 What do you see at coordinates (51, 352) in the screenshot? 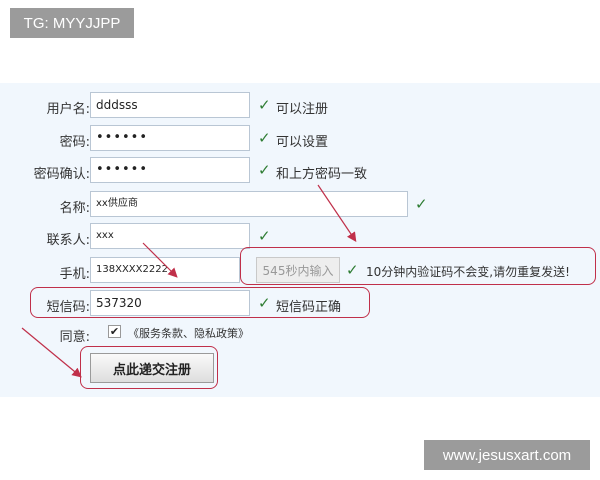
I see `arrow-to-submit` at bounding box center [51, 352].